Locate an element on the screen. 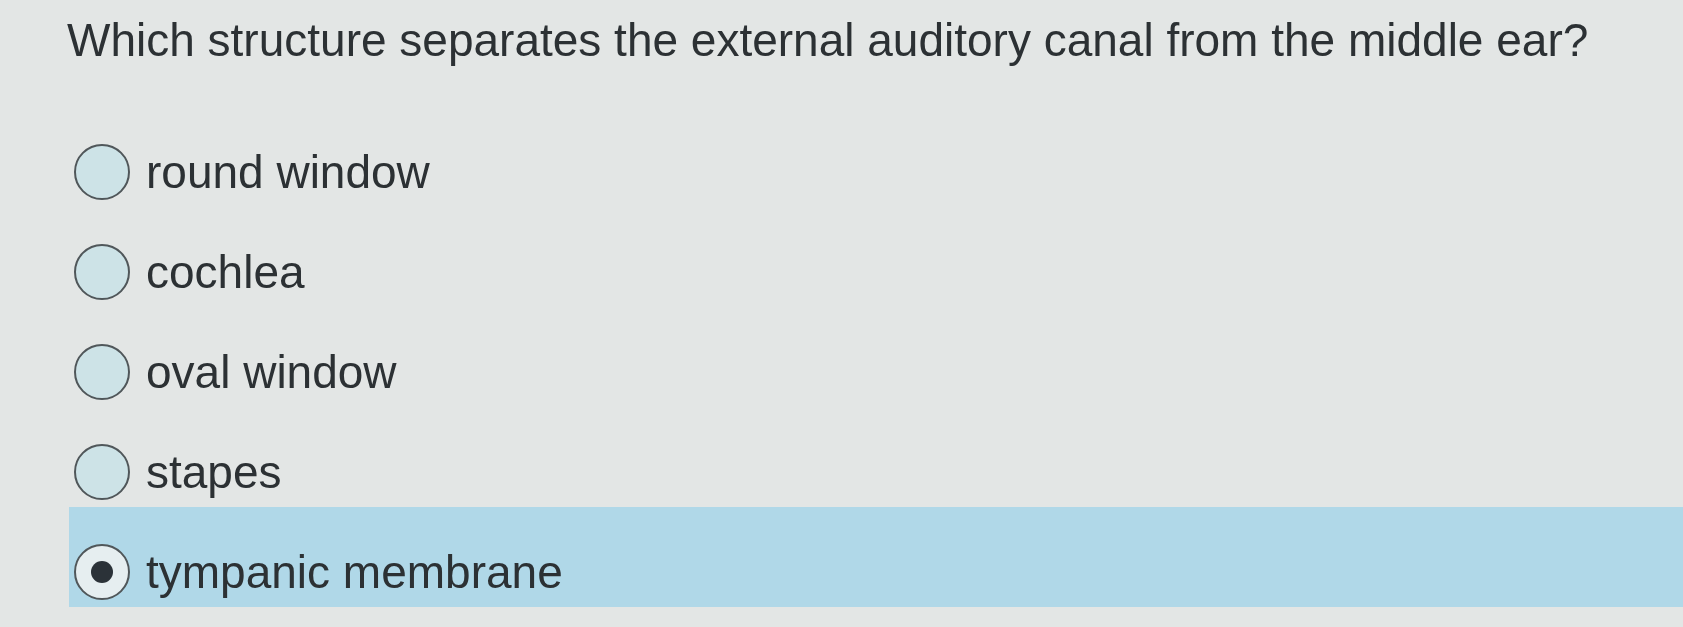  question-text: Which structure separates the external auditory canal from the middle ear? is located at coordinates (828, 40).